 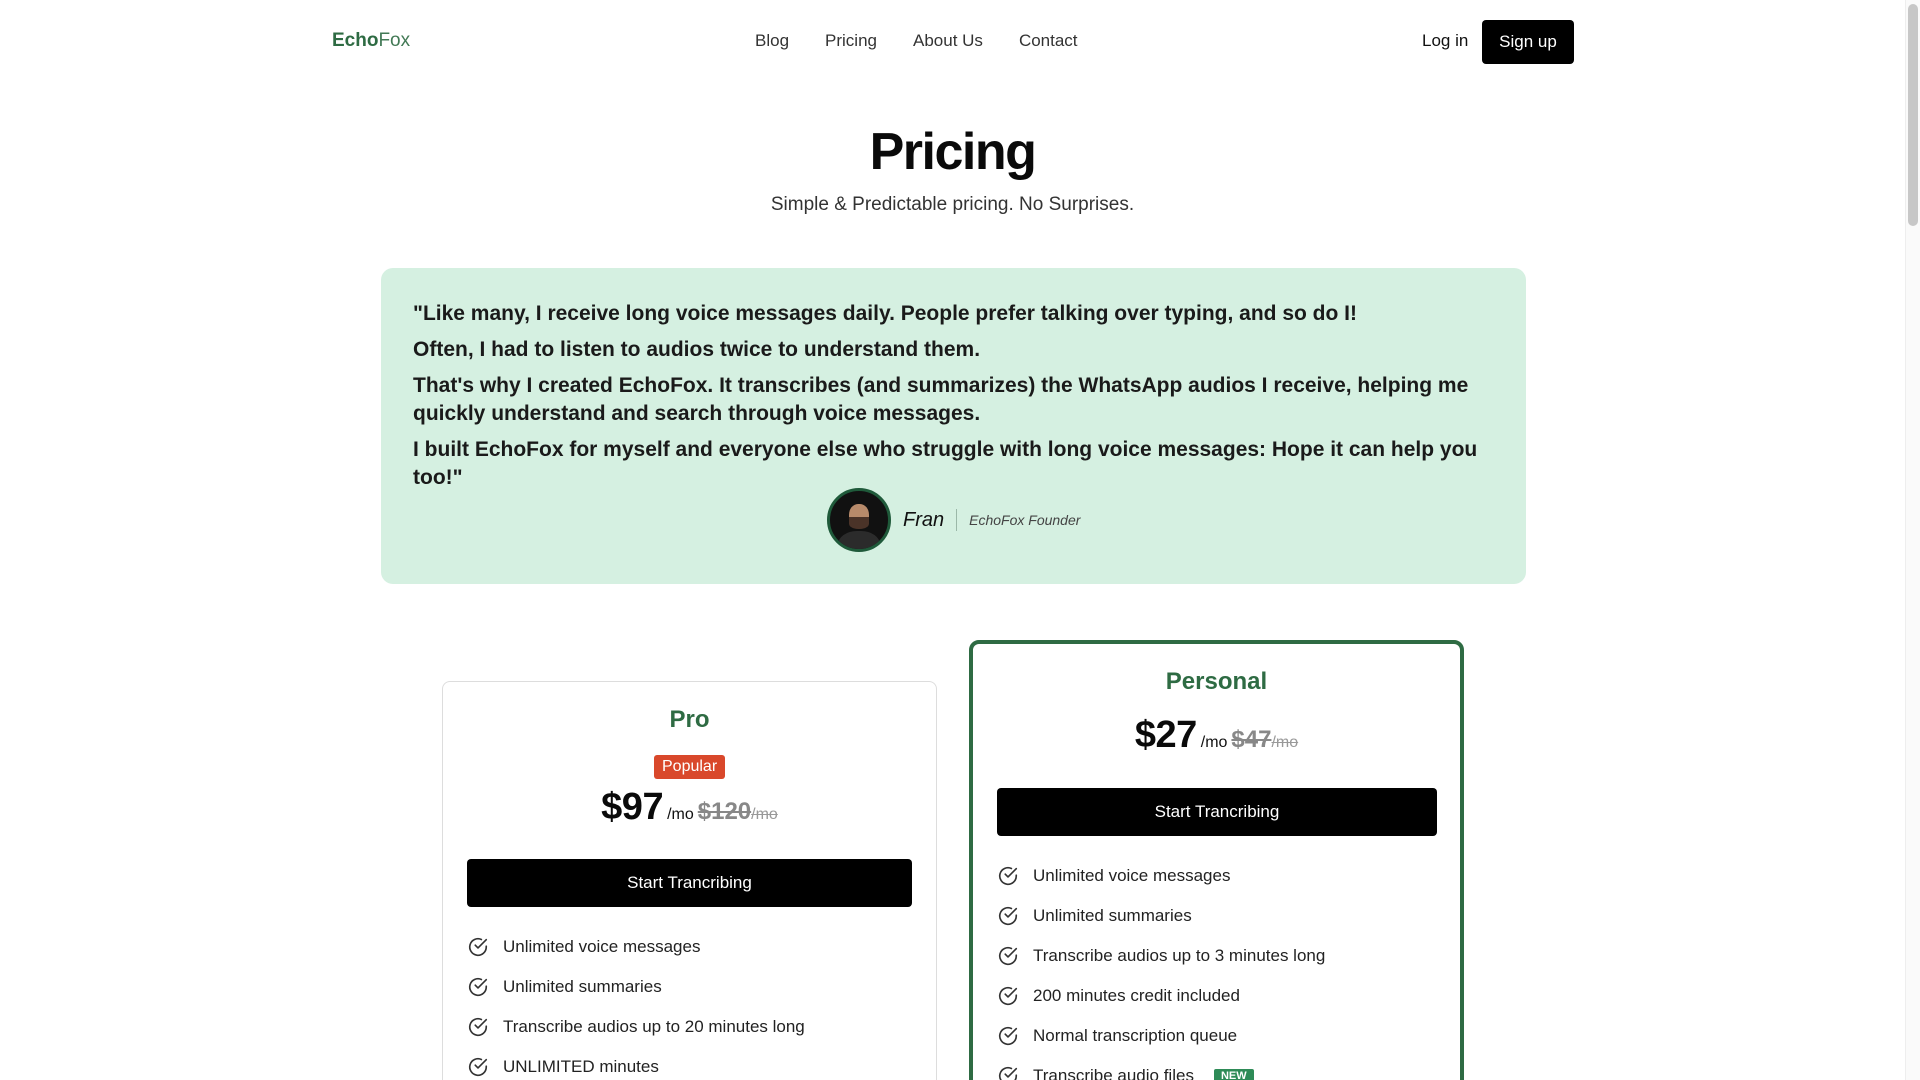 What do you see at coordinates (953, 520) in the screenshot?
I see `testimonial-author: Fran EchoFox Founder` at bounding box center [953, 520].